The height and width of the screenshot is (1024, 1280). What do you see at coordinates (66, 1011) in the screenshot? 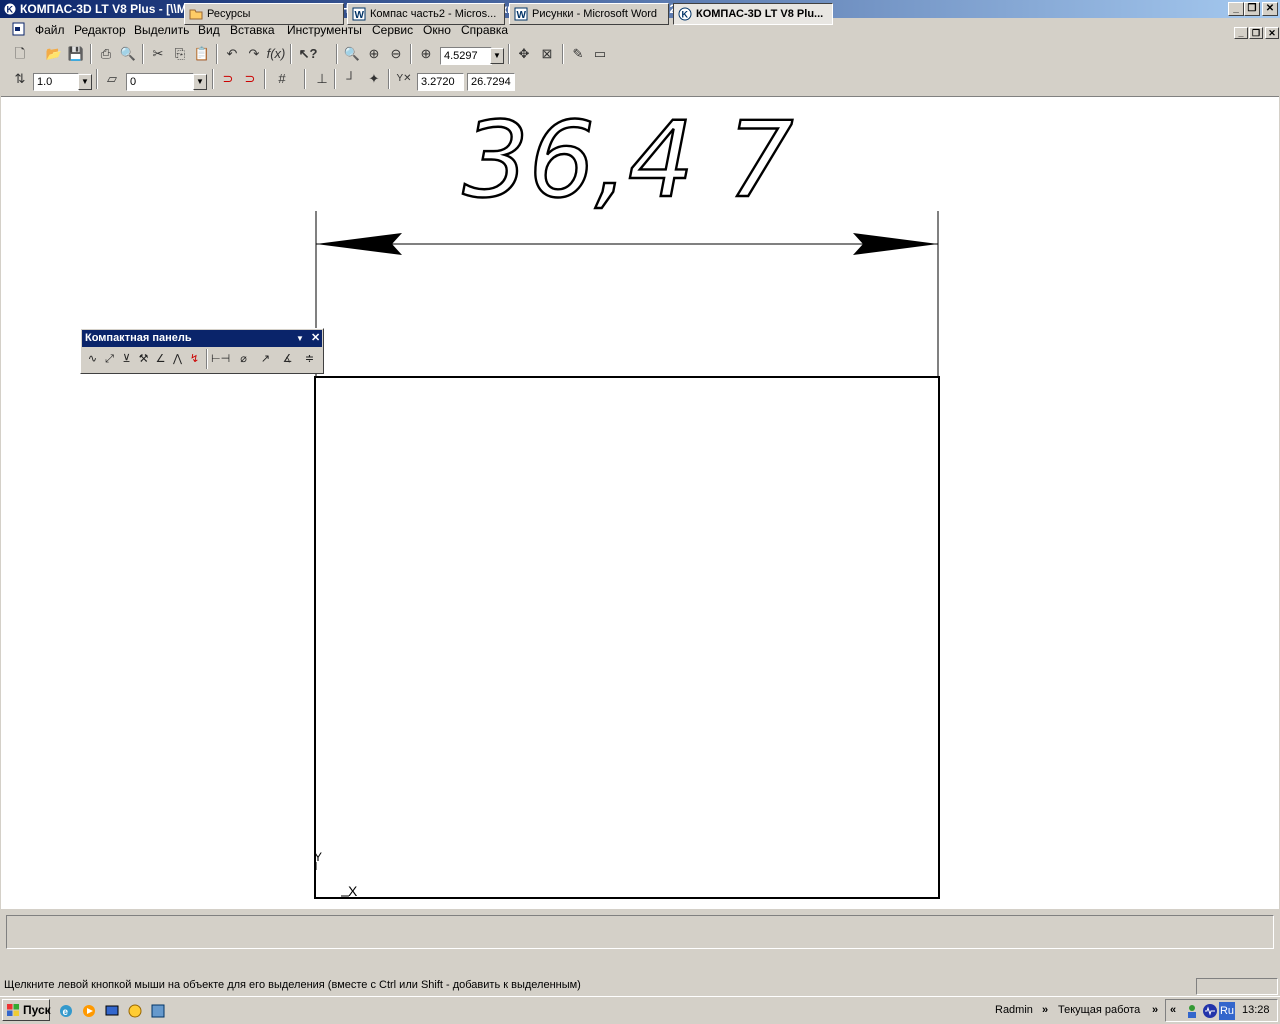
I see `internet-explorer-icon: e` at bounding box center [66, 1011].